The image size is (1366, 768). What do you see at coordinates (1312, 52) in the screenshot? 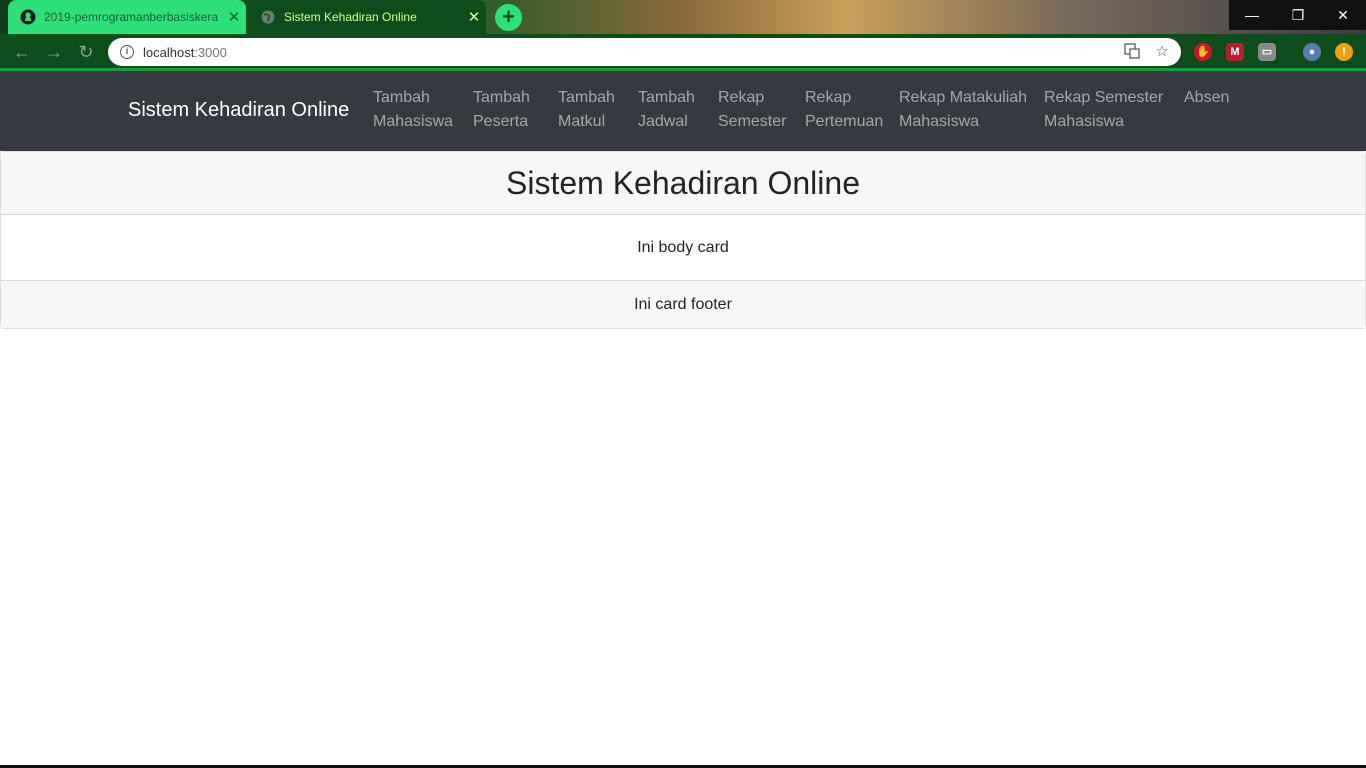
I see `profile-avatar-icon: ●` at bounding box center [1312, 52].